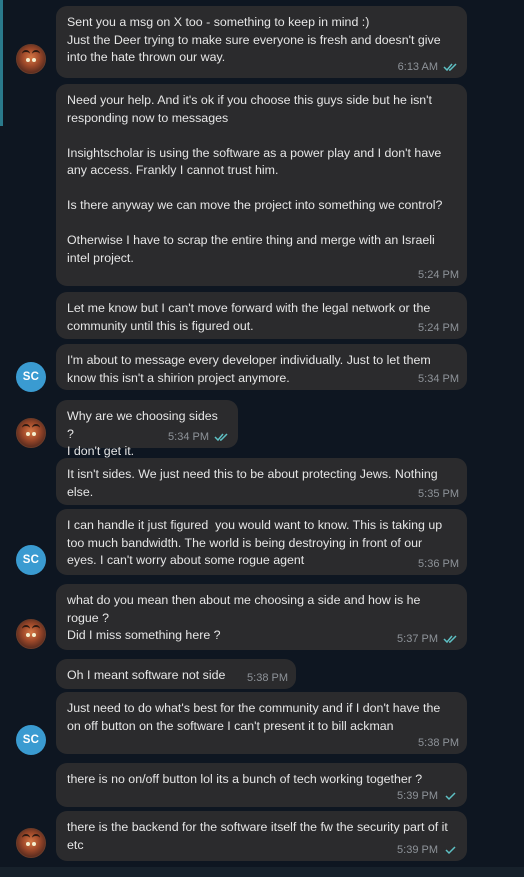 This screenshot has height=877, width=524. Describe the element at coordinates (176, 674) in the screenshot. I see `message-bubble: Oh I meant software not side 5:38 PM` at that location.